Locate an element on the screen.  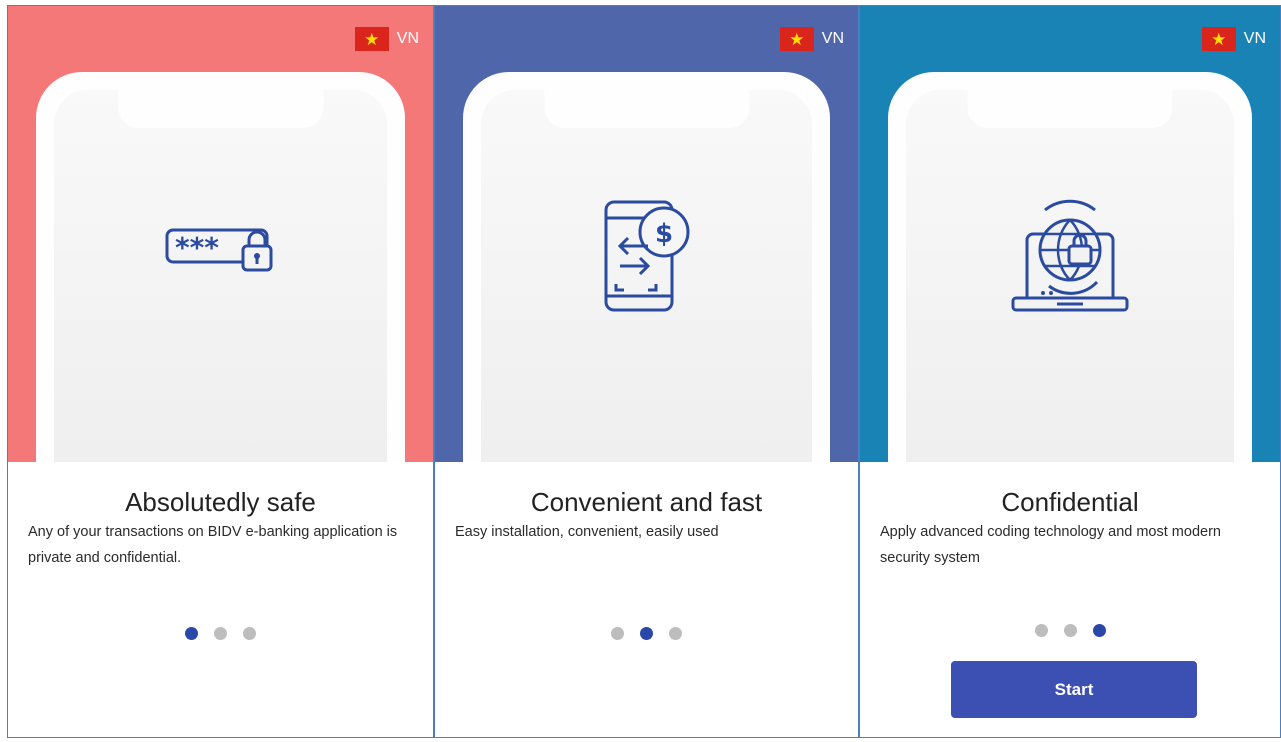
slide-title: Convenient and fast is located at coordinates (646, 502).